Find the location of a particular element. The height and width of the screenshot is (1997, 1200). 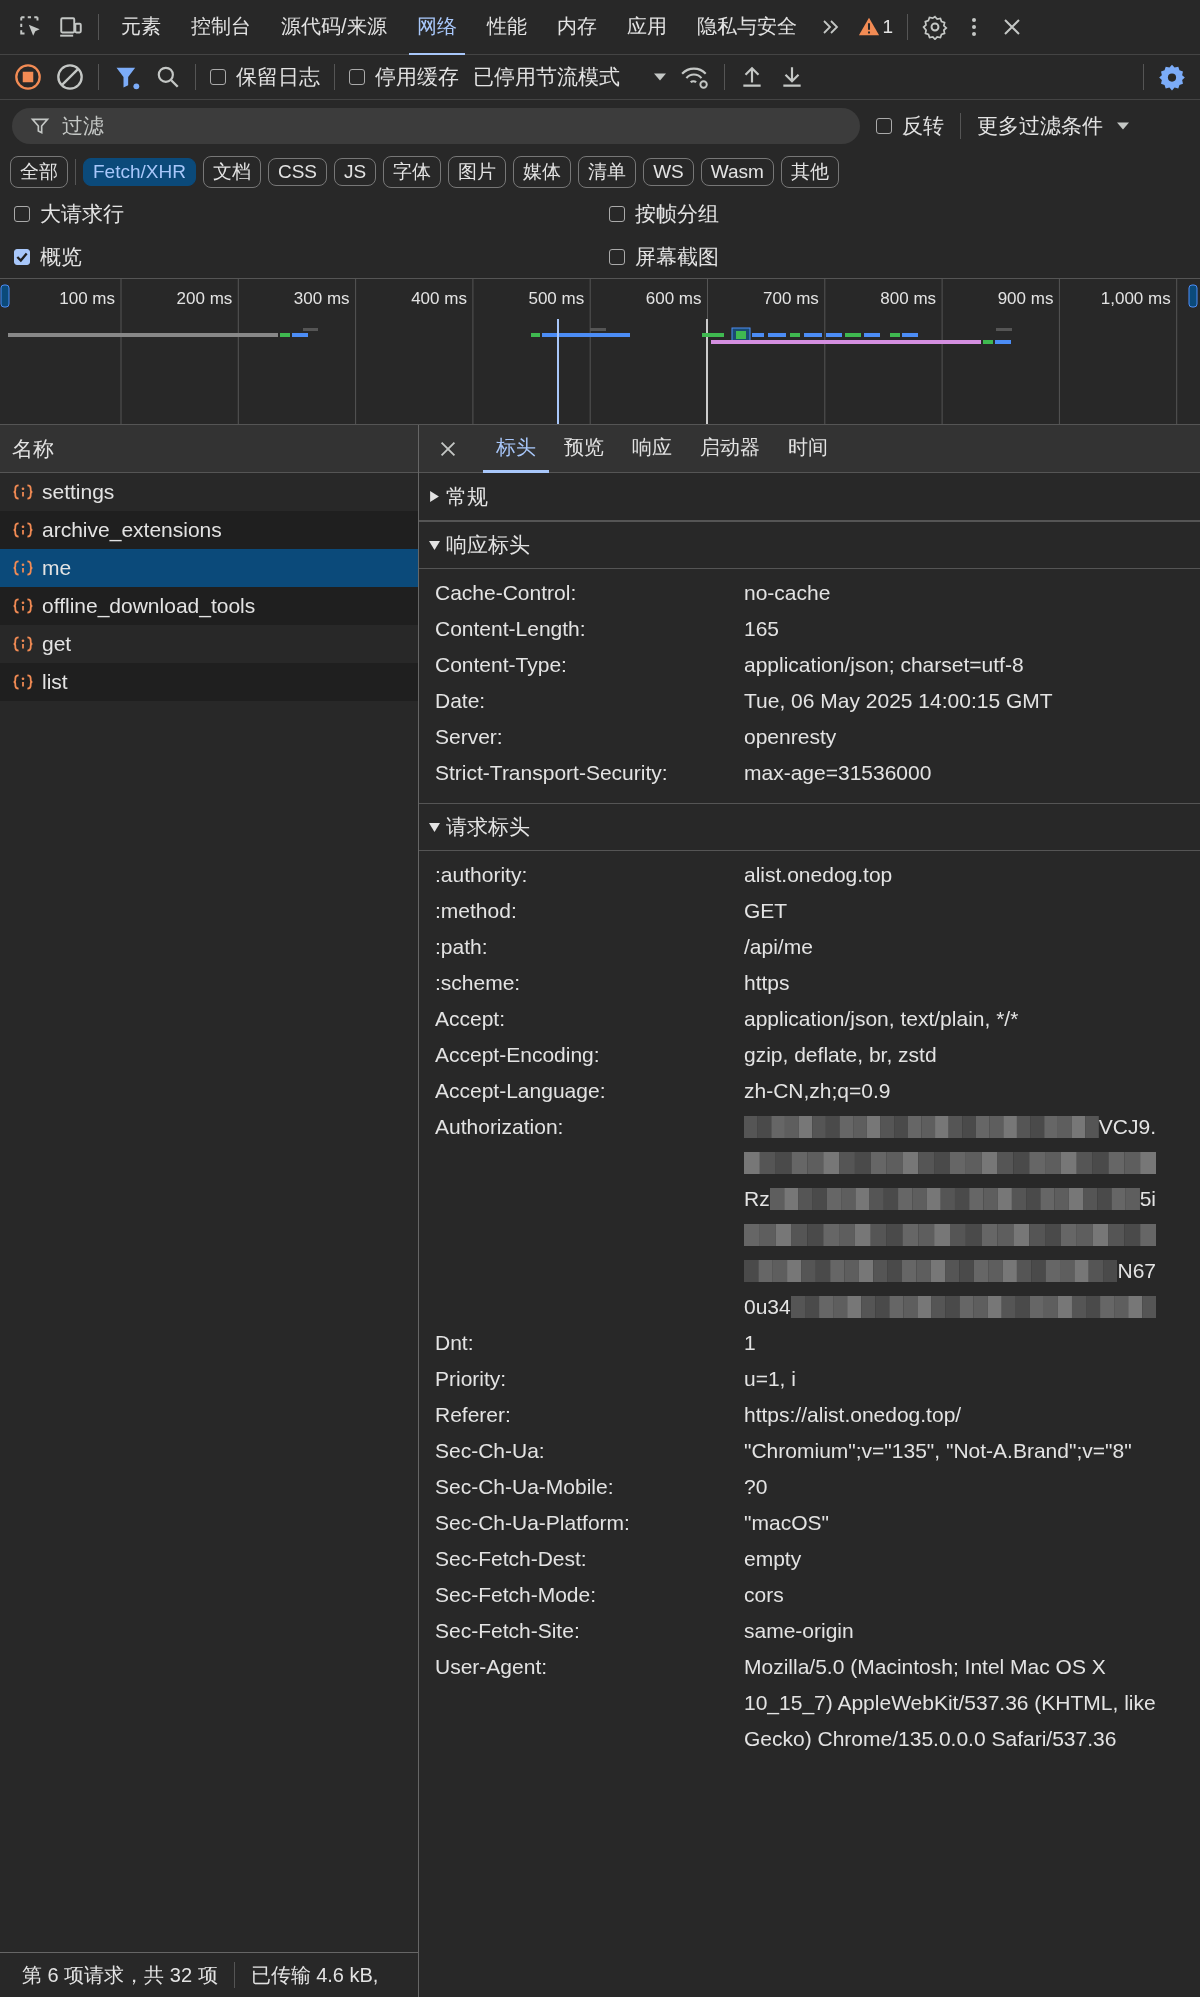

type-filter-chip: 其他 is located at coordinates (809, 172).